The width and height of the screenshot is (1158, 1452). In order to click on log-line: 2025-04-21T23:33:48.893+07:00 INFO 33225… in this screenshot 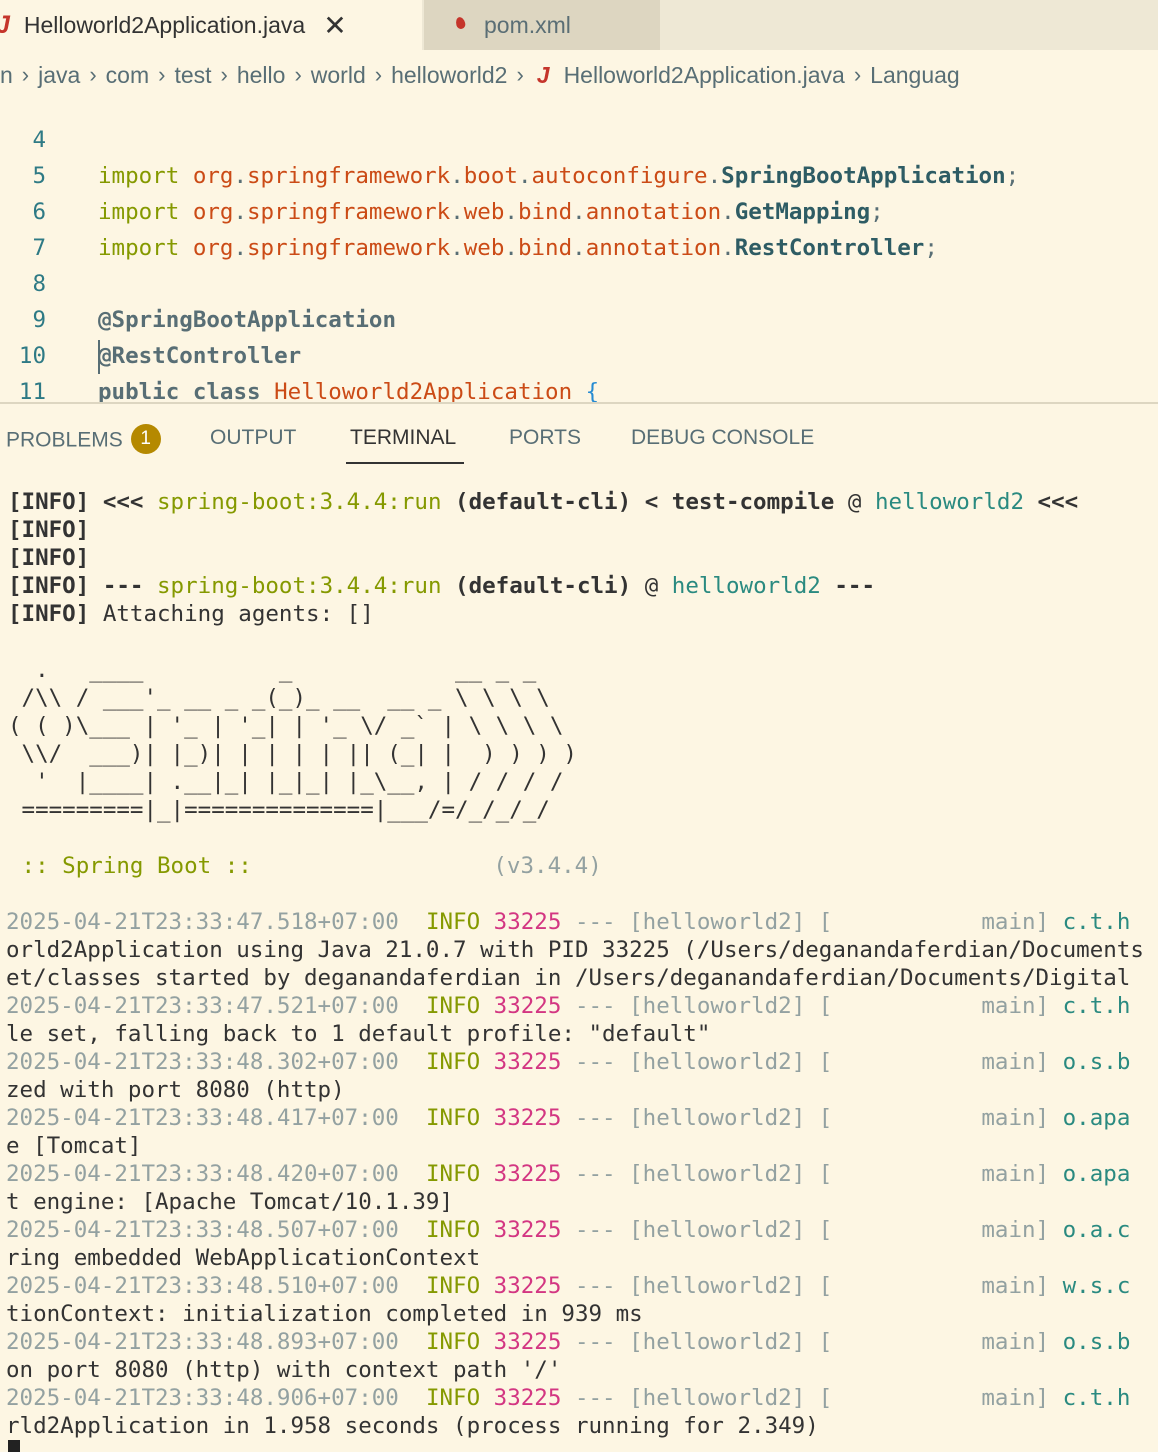, I will do `click(568, 1342)`.